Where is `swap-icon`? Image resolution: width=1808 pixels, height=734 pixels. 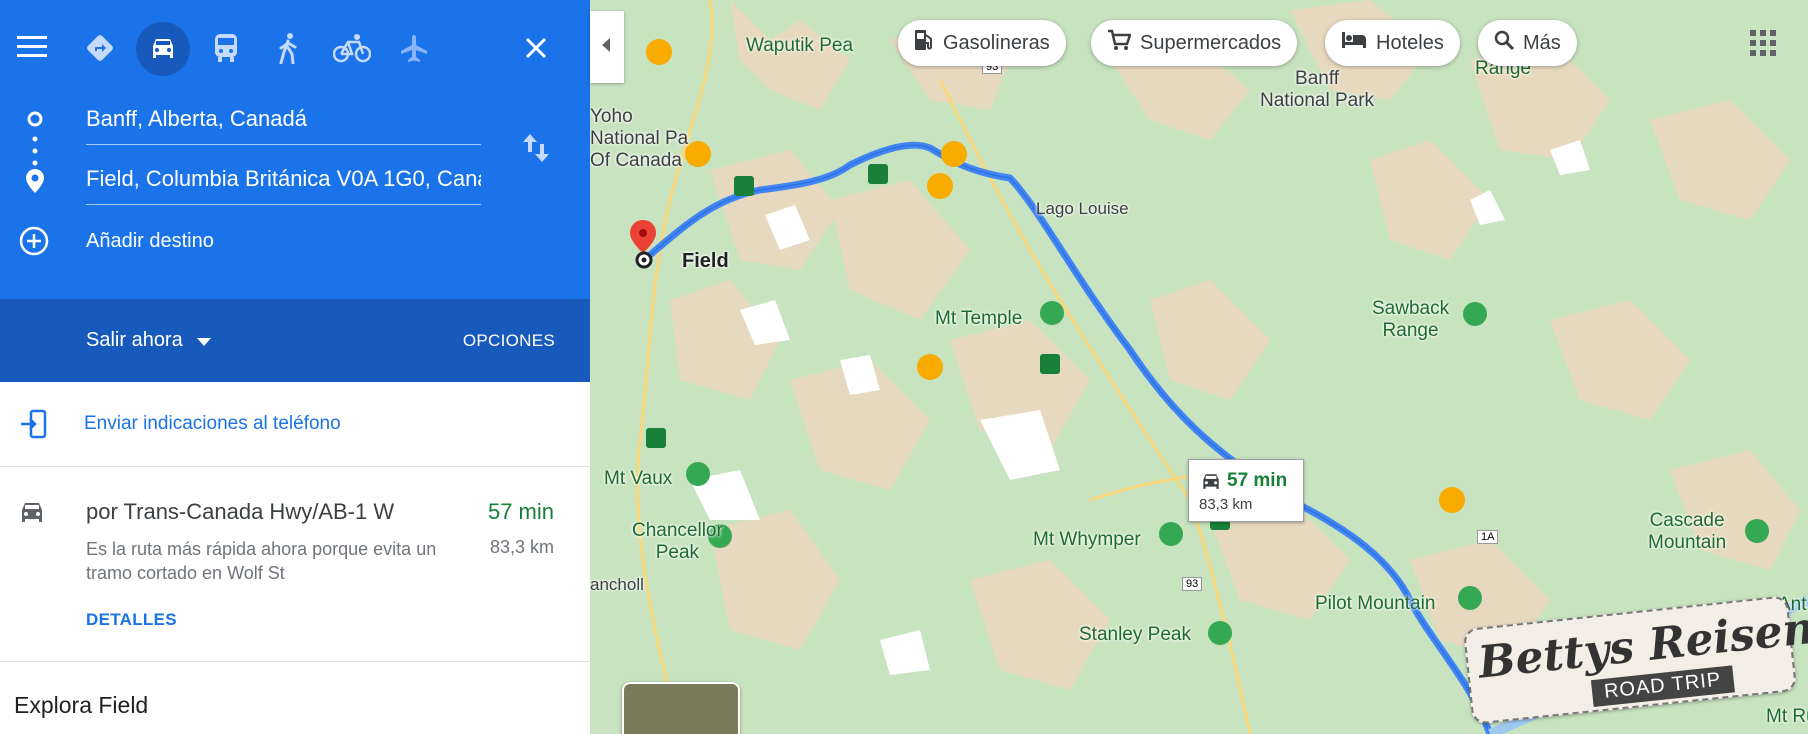
swap-icon is located at coordinates (536, 148).